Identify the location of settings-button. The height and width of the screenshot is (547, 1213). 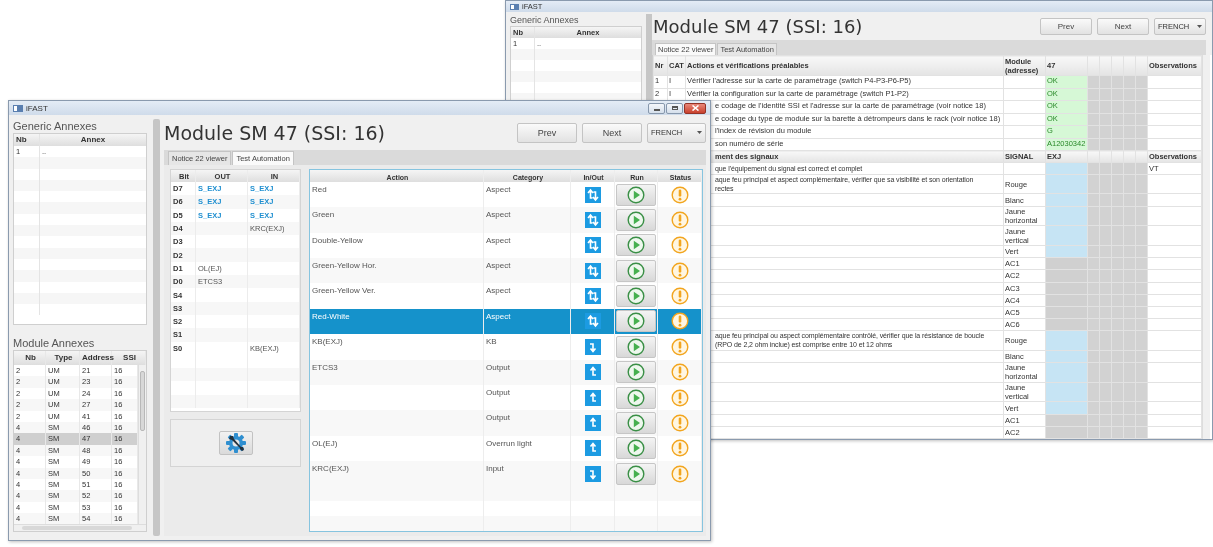
(235, 443).